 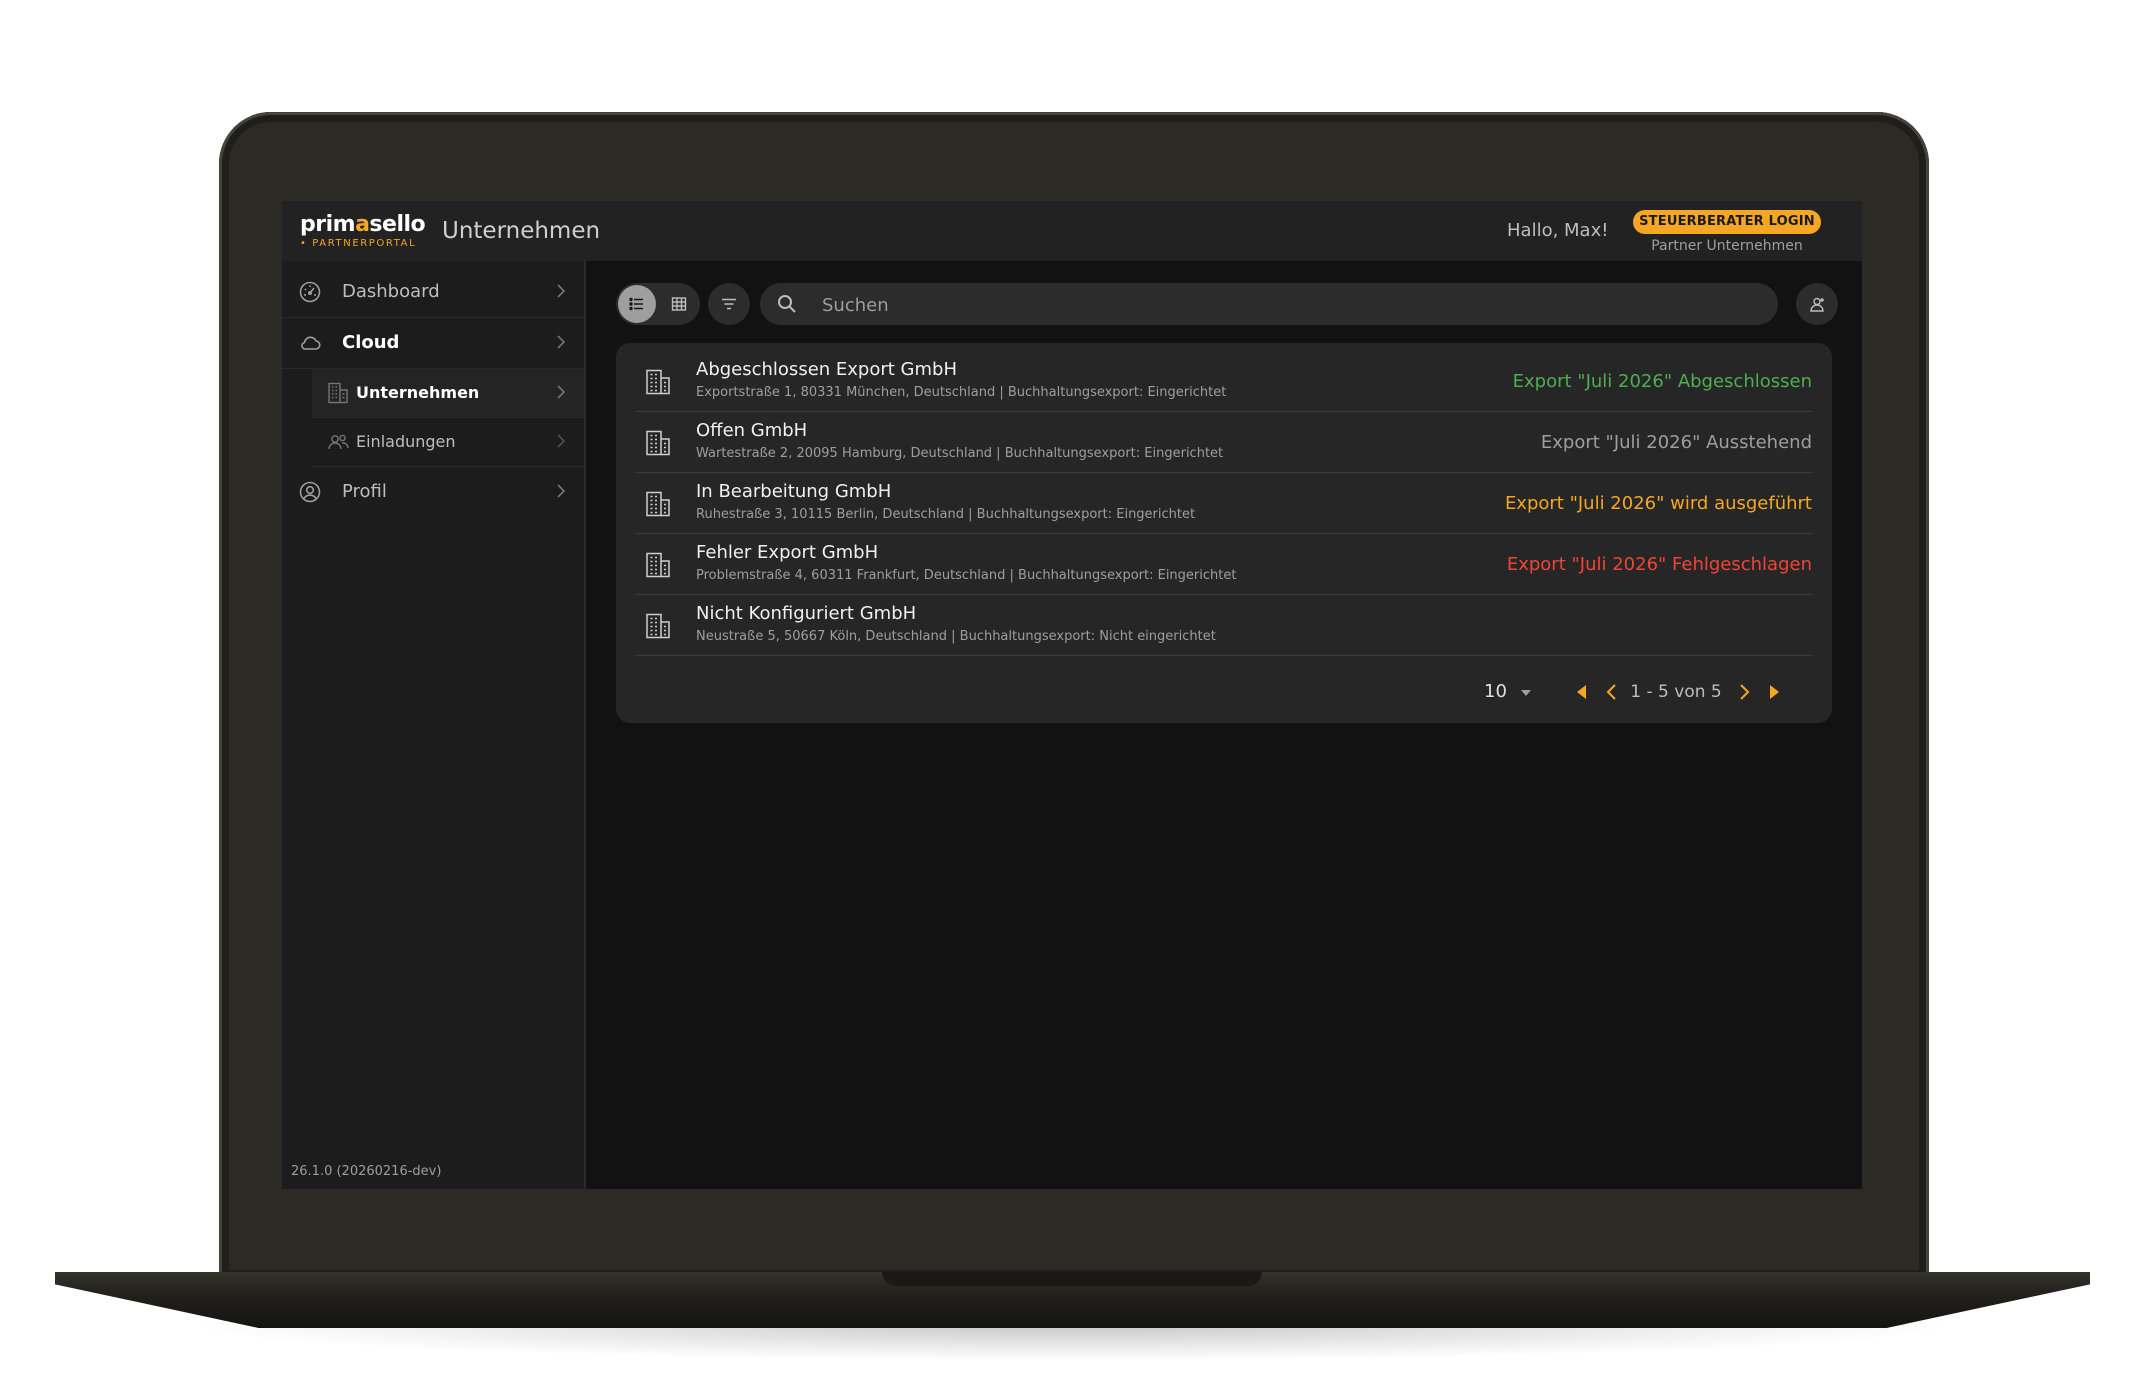 I want to click on sidebar-item-label: Profil, so click(x=364, y=491).